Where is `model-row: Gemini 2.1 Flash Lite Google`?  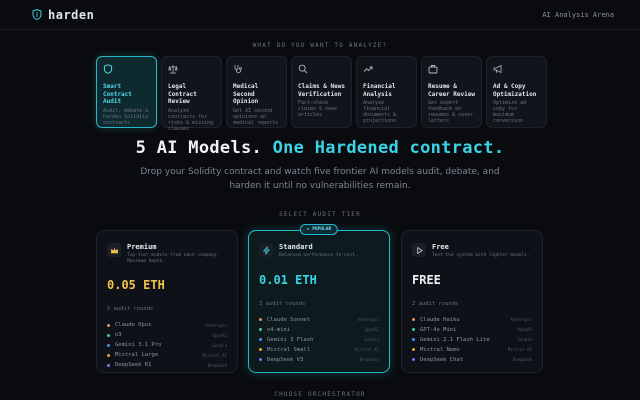
model-row: Gemini 2.1 Flash Lite Google is located at coordinates (472, 340).